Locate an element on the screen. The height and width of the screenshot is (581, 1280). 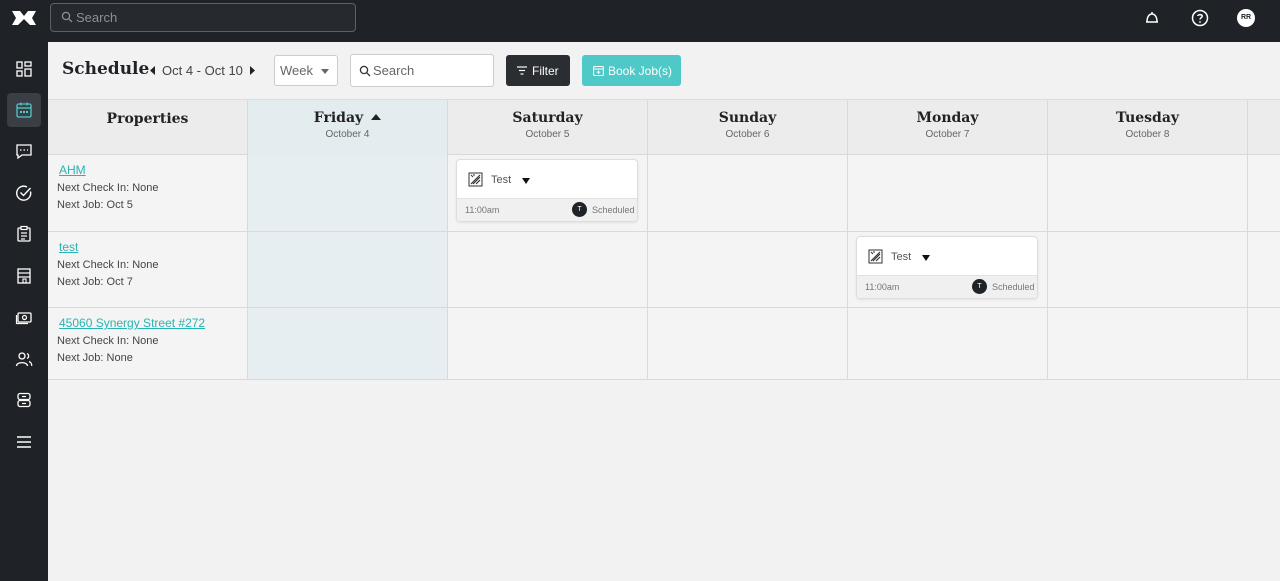
bell-icon is located at coordinates (1152, 18).